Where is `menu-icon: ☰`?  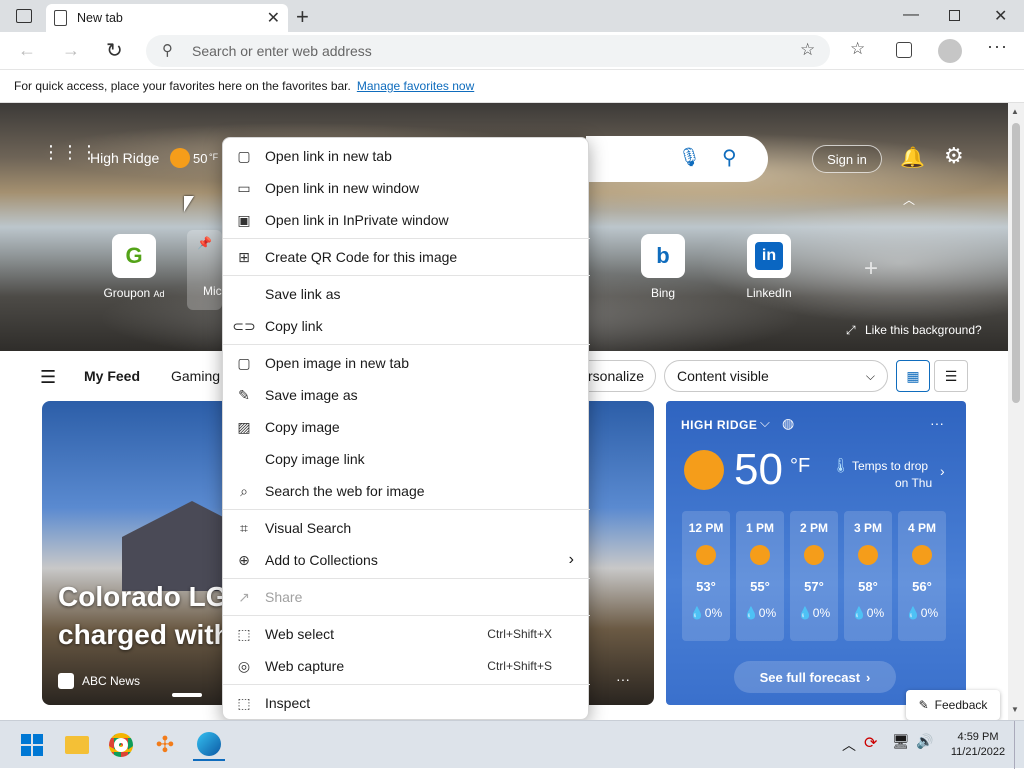 menu-icon: ☰ is located at coordinates (48, 377).